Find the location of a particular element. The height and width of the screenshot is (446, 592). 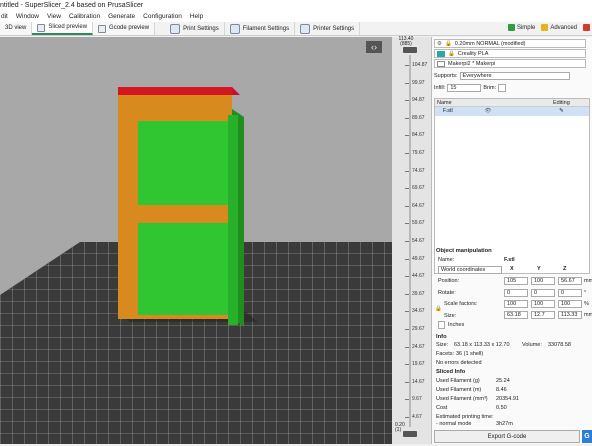

size-z-input: 113.33 is located at coordinates (570, 315).